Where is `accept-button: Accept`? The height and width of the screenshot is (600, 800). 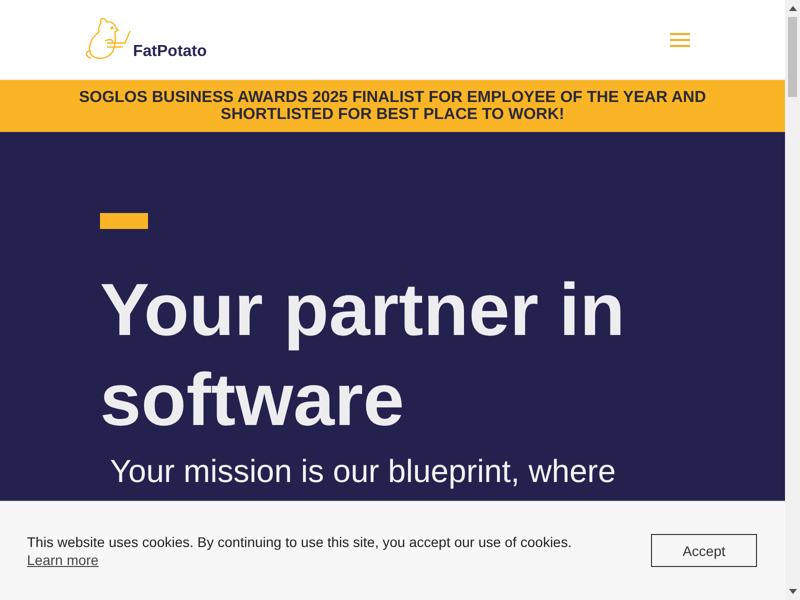
accept-button: Accept is located at coordinates (704, 550).